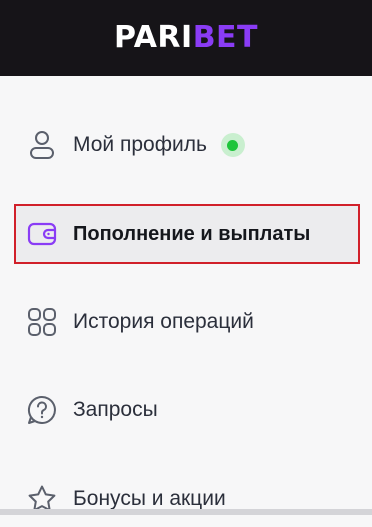  I want to click on grid-icon, so click(42, 322).